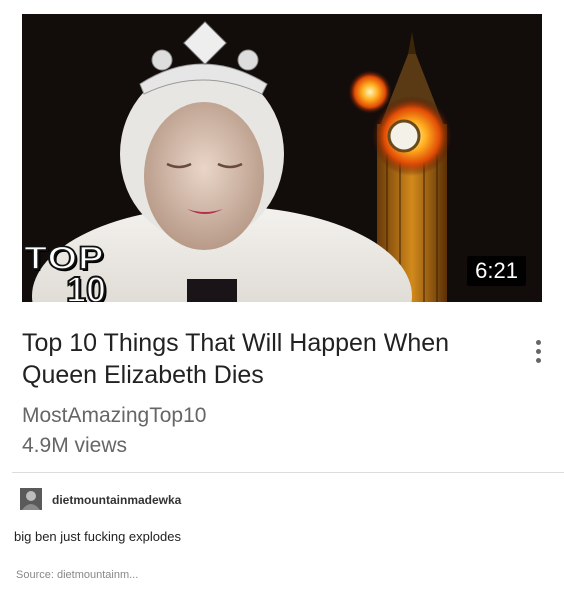  Describe the element at coordinates (496, 271) in the screenshot. I see `video-duration-badge: 6:21` at that location.